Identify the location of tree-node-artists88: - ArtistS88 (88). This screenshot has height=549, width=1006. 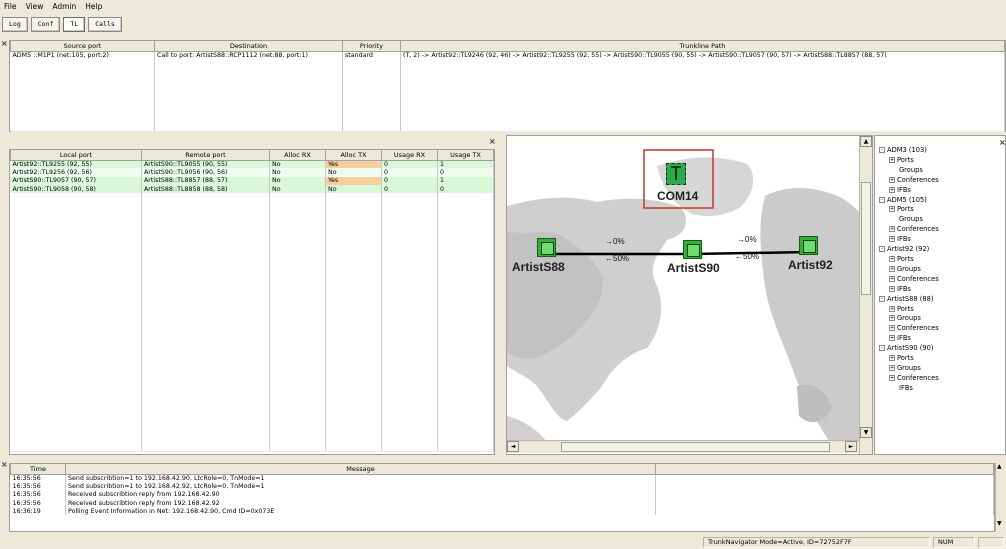
(937, 300).